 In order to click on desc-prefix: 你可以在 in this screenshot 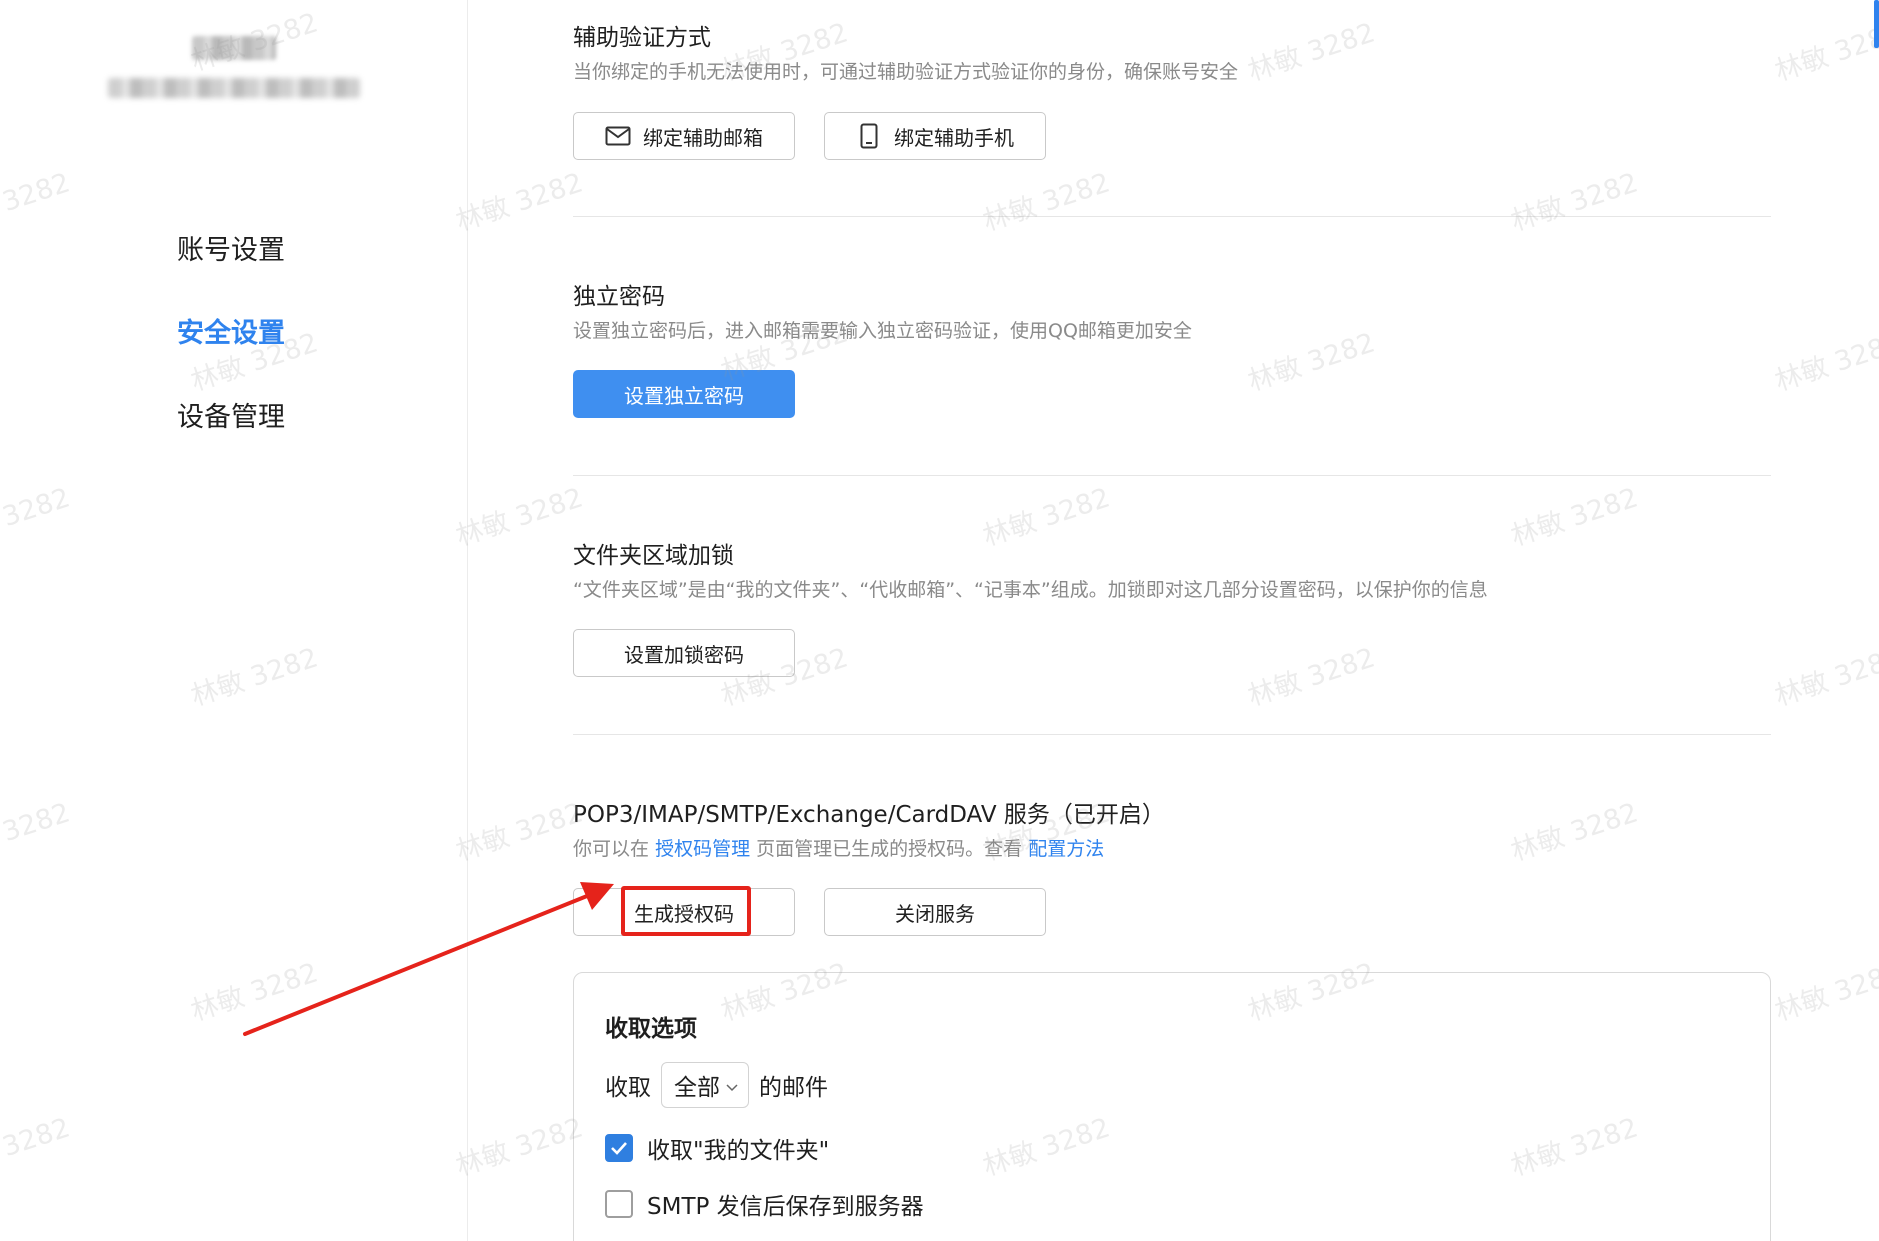, I will do `click(611, 849)`.